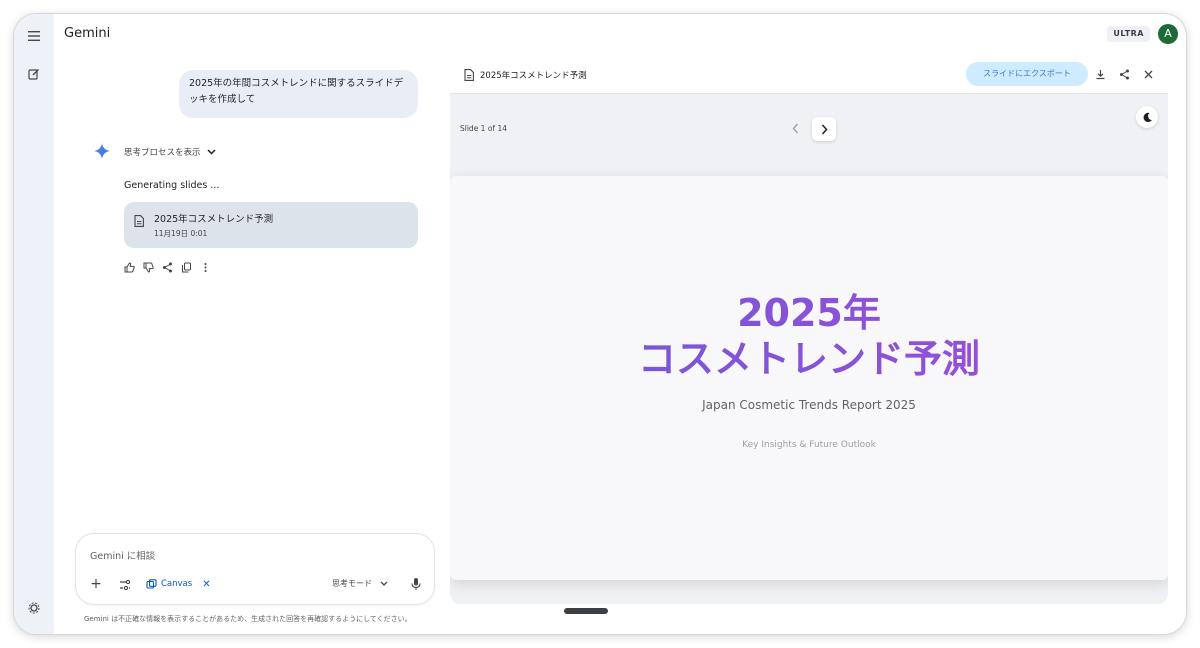 The height and width of the screenshot is (648, 1200). Describe the element at coordinates (352, 583) in the screenshot. I see `mode-label: 思考モード` at that location.